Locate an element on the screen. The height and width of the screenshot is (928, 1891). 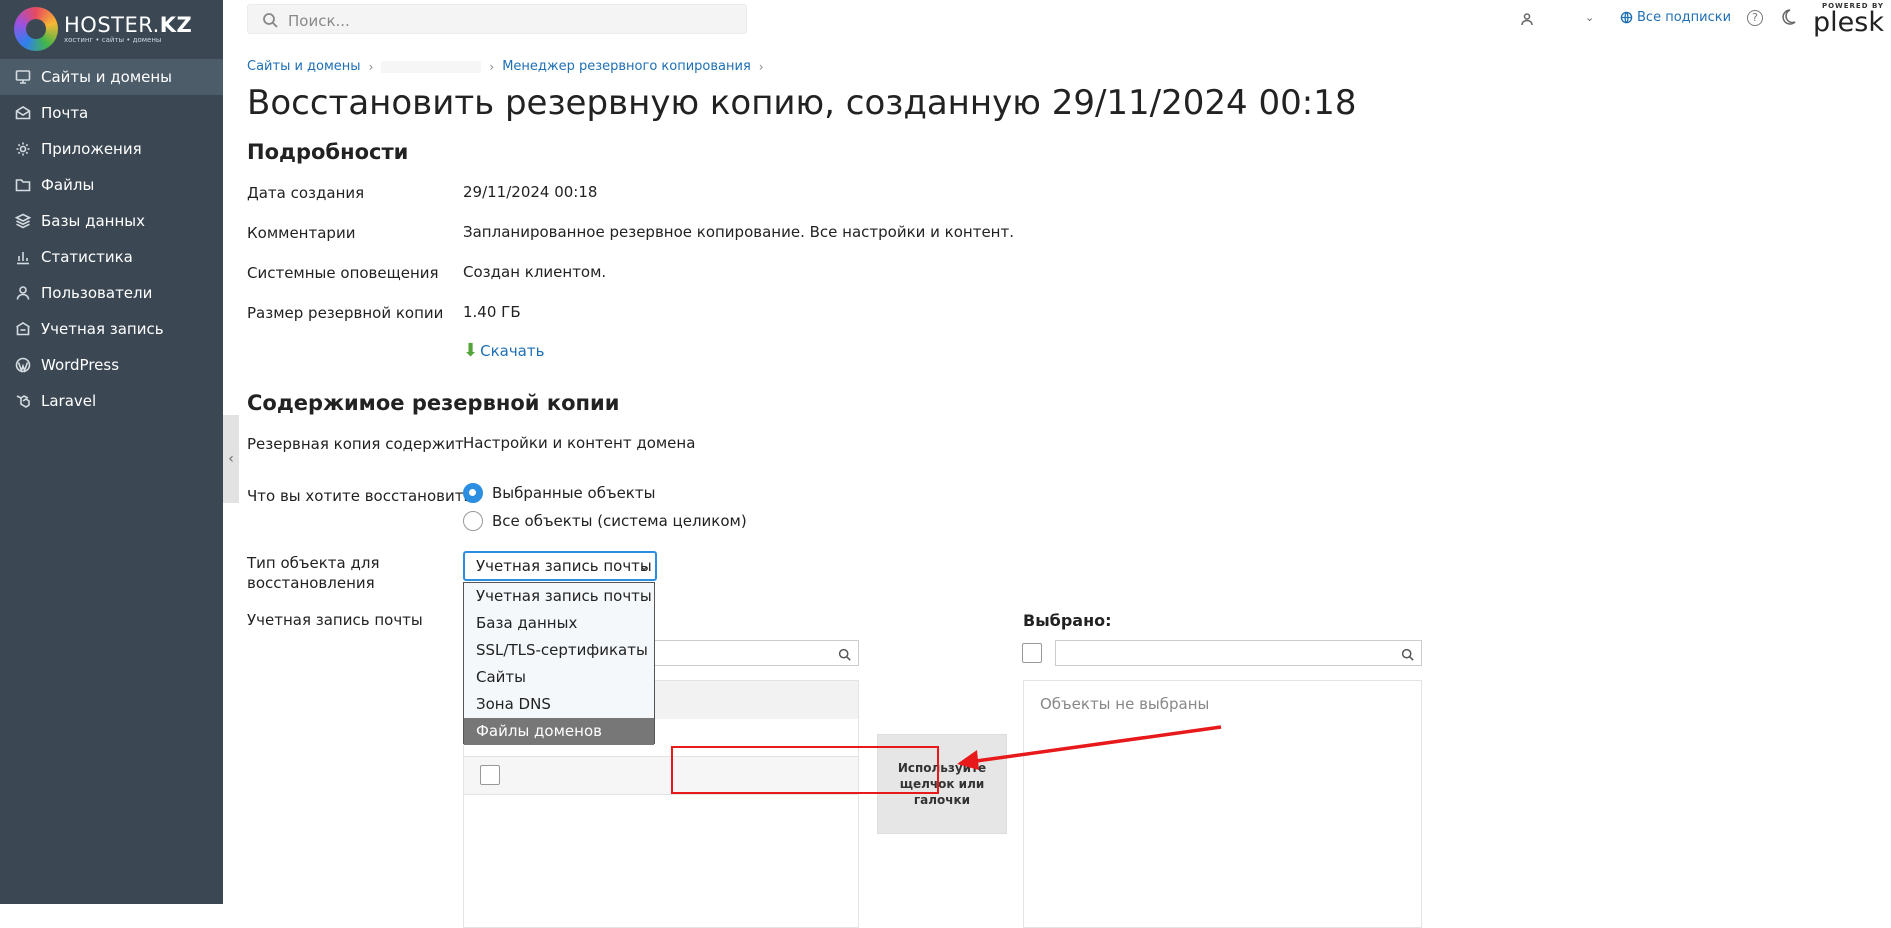
sidebar-item-label: Файлы is located at coordinates (68, 185).